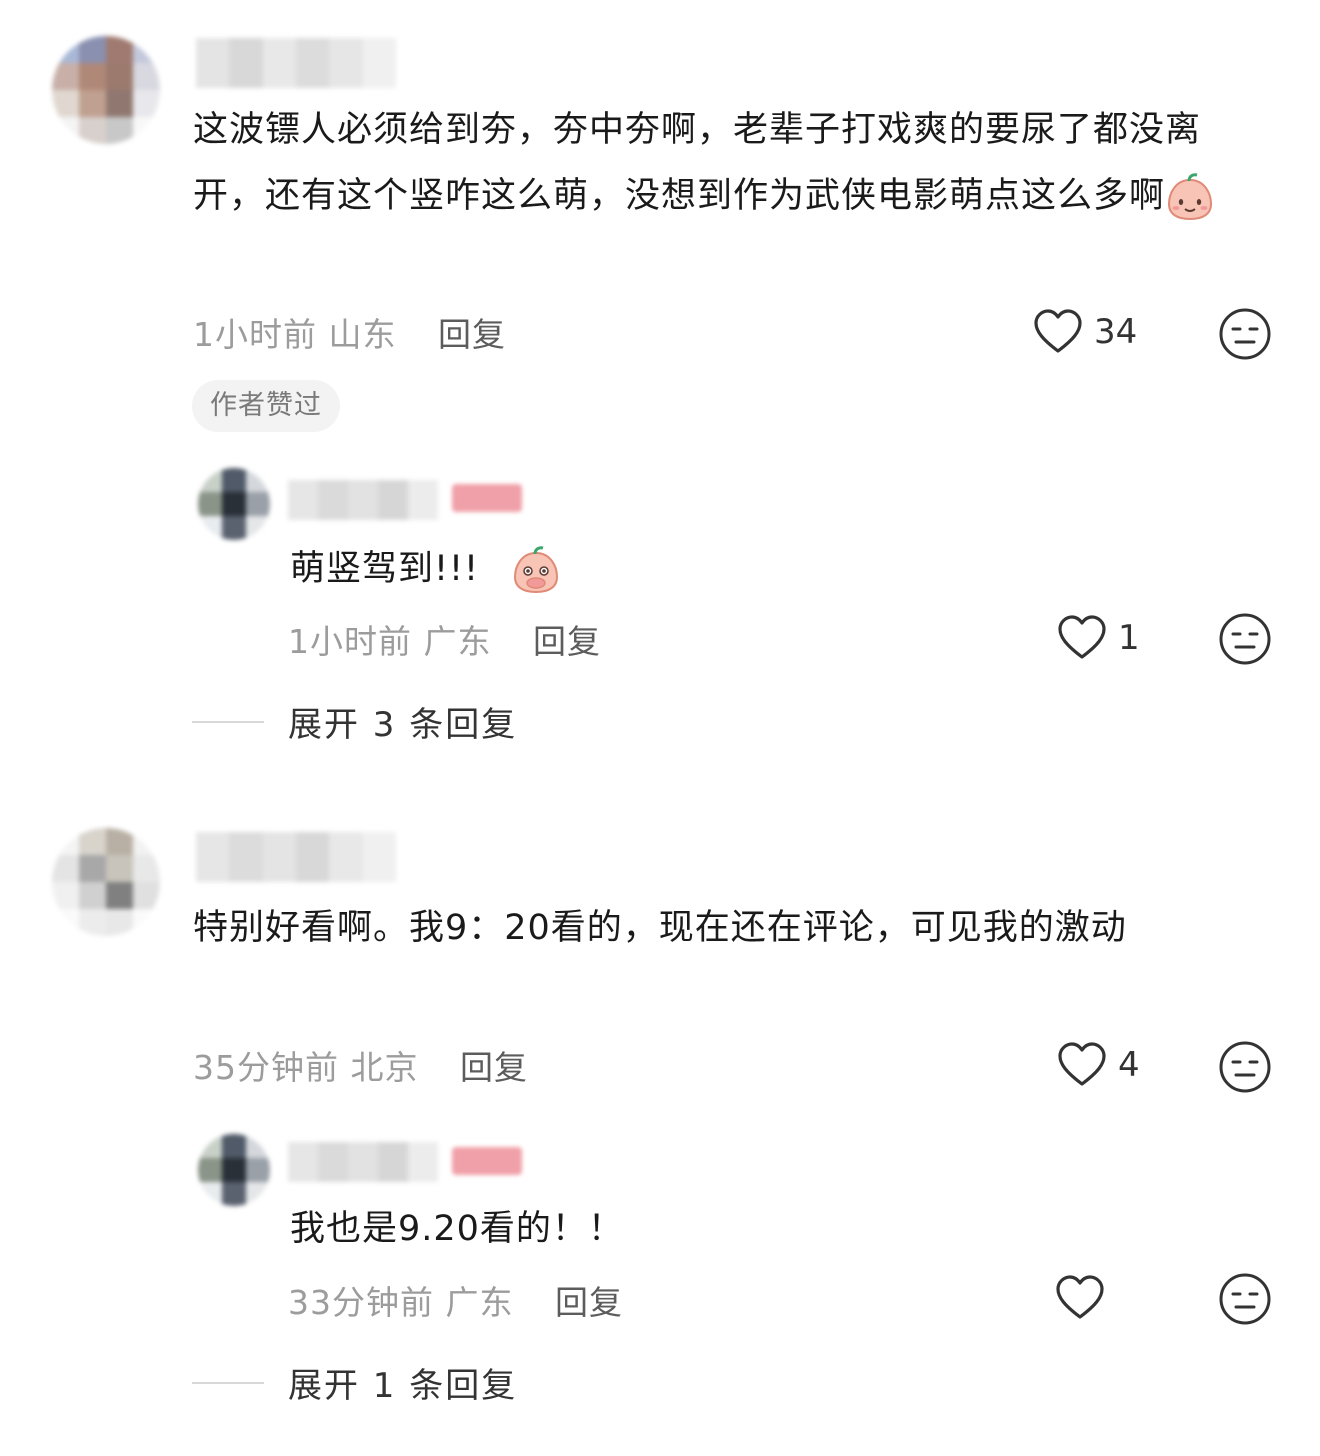  I want to click on reply-text: 我也是9.20看的！！, so click(457, 1229).